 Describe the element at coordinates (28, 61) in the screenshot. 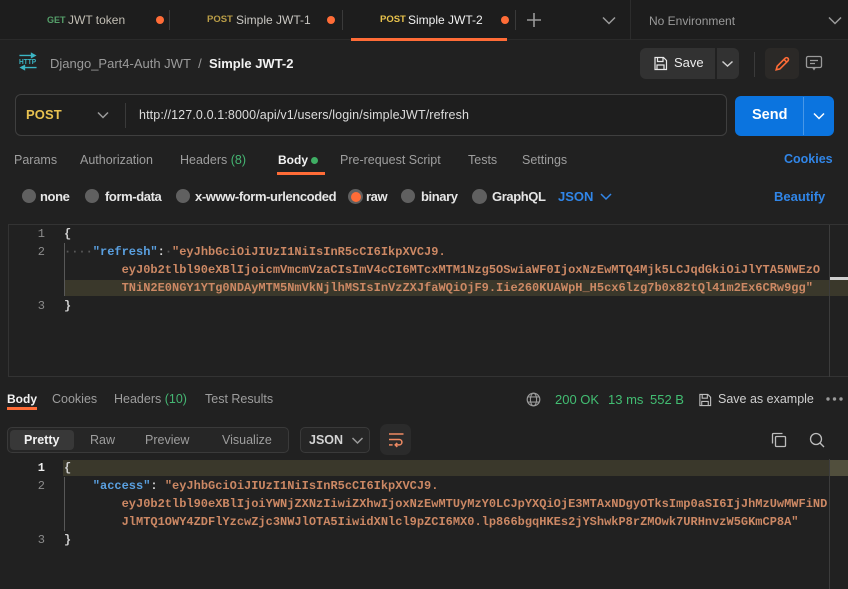

I see `svg-text: HTTP` at that location.